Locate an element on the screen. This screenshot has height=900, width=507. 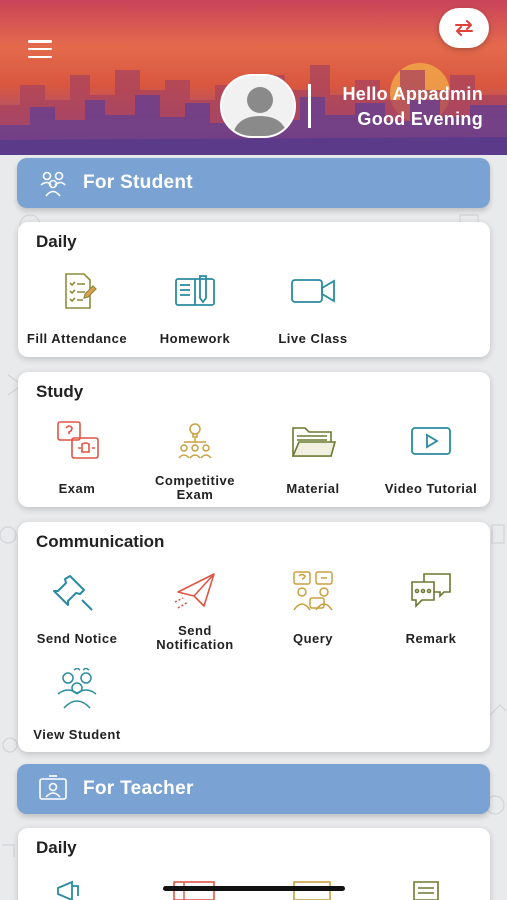
teacher-daily-card-title: Daily is located at coordinates (56, 847).